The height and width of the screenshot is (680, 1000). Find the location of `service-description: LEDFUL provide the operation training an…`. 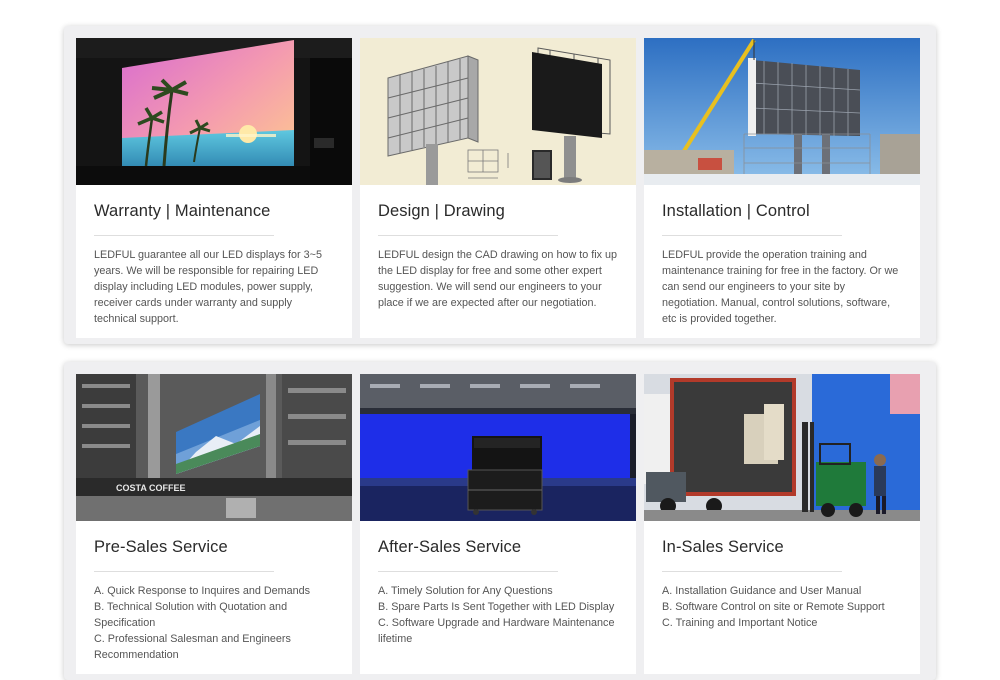

service-description: LEDFUL provide the operation training an… is located at coordinates (780, 287).